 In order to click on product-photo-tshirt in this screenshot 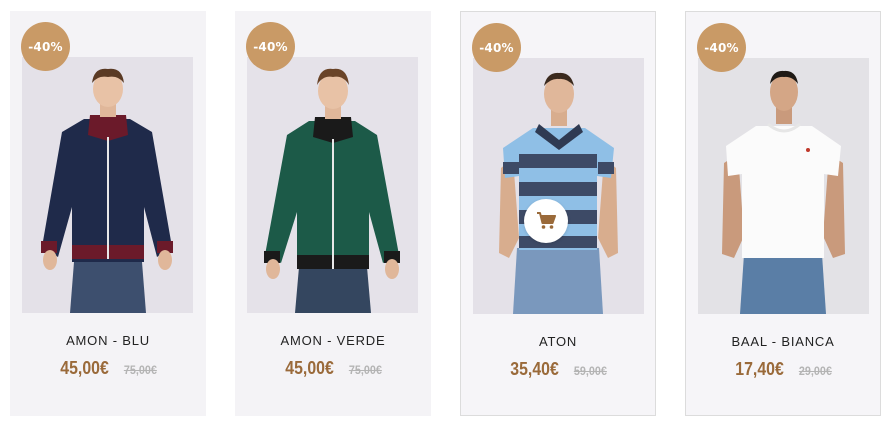, I will do `click(783, 186)`.